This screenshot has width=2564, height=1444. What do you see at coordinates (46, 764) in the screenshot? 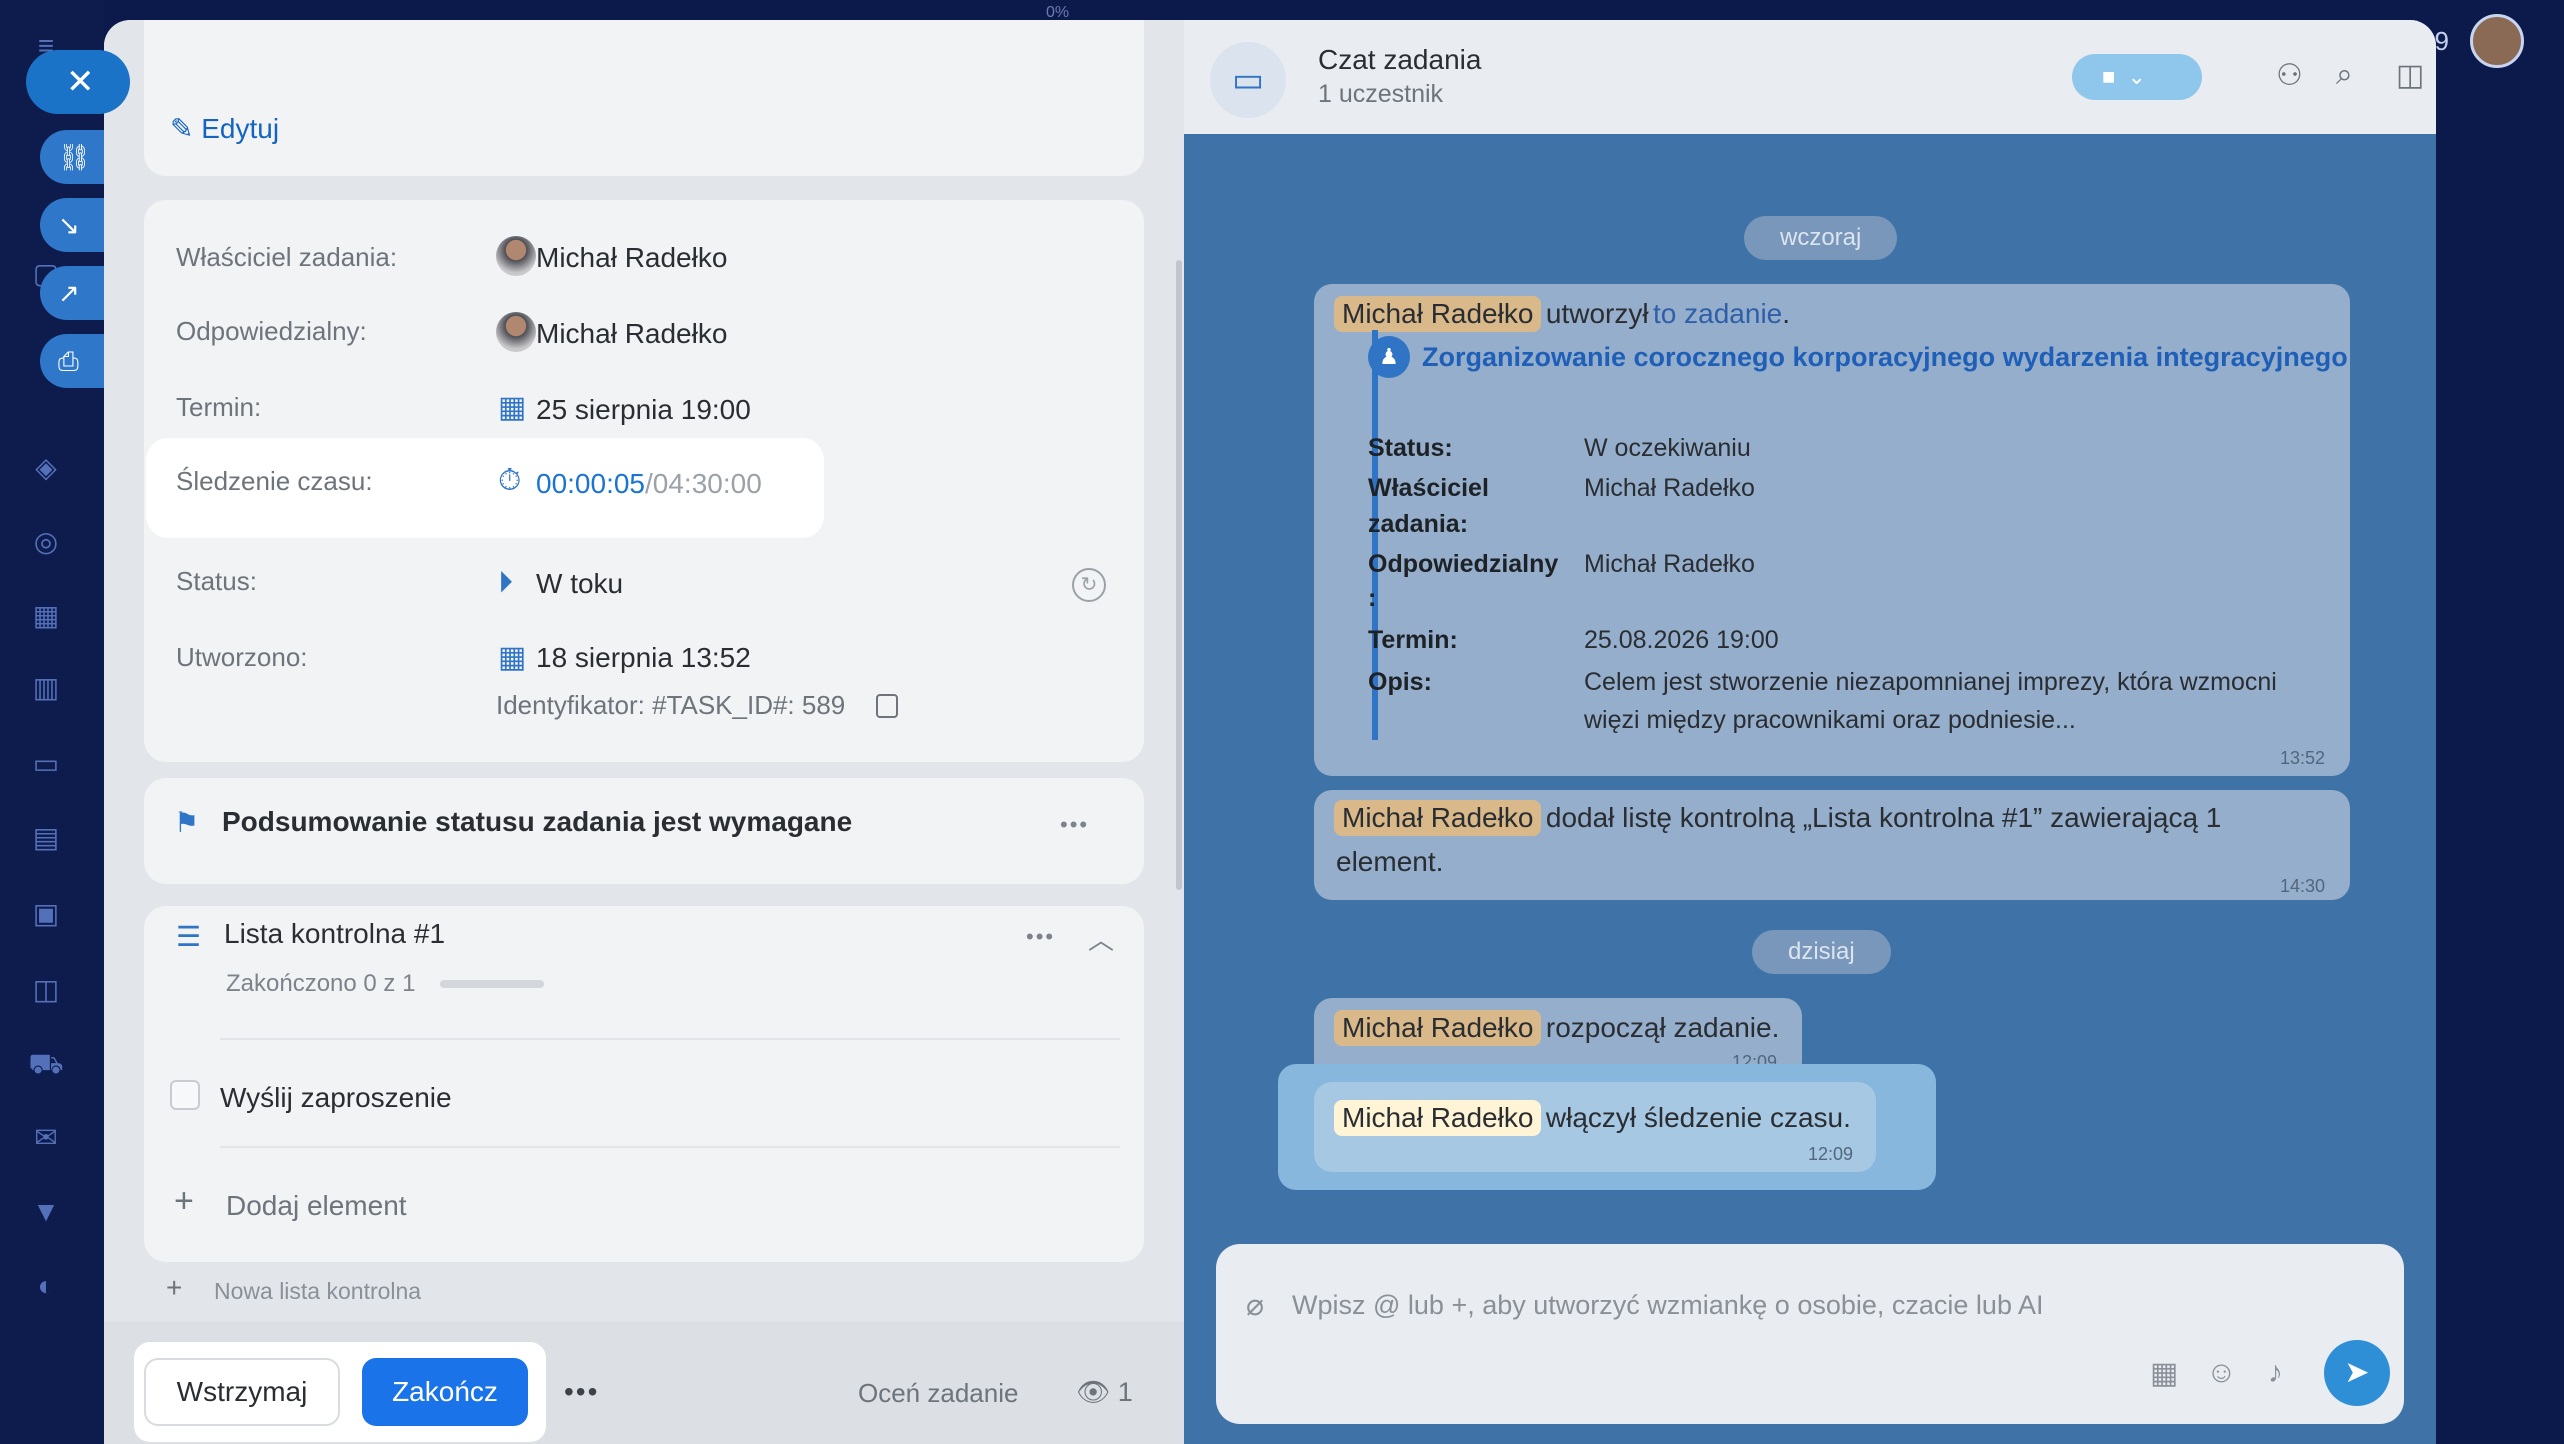
I see `billing-icon: ▭` at bounding box center [46, 764].